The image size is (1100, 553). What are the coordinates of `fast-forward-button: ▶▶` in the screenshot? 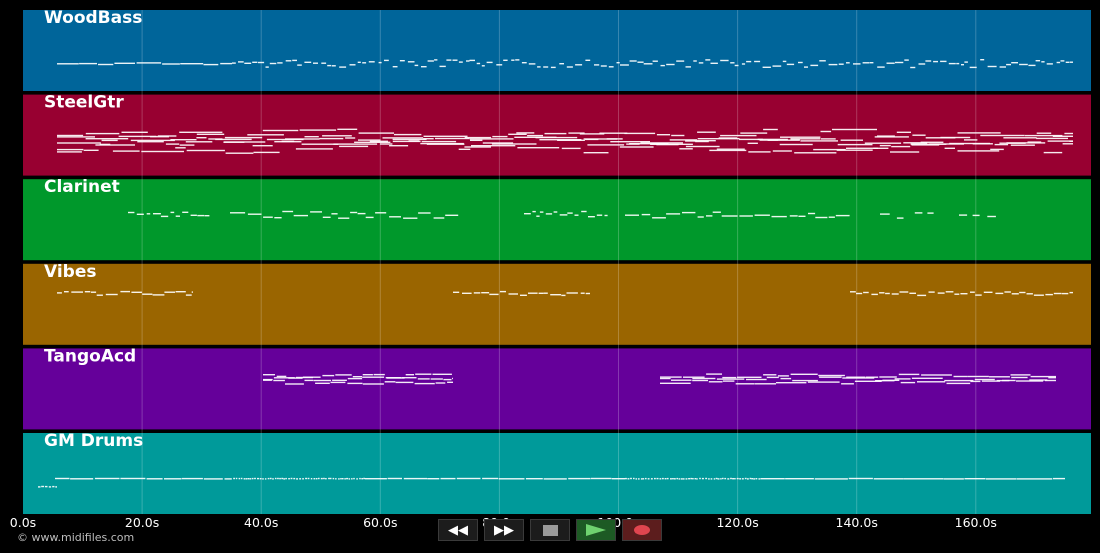 It's located at (504, 530).